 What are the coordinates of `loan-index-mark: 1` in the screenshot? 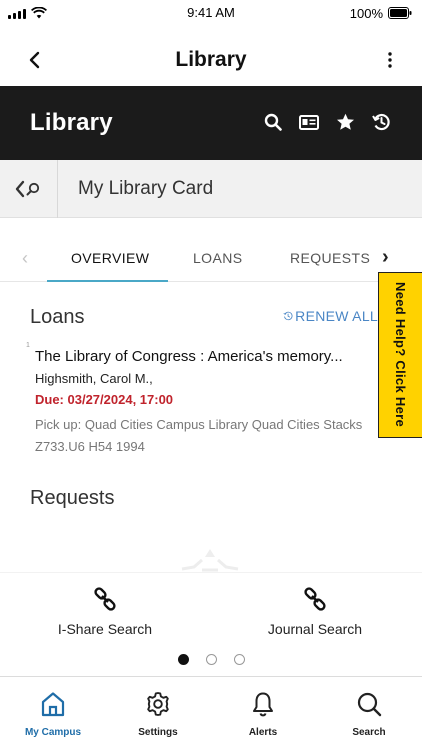 It's located at (28, 345).